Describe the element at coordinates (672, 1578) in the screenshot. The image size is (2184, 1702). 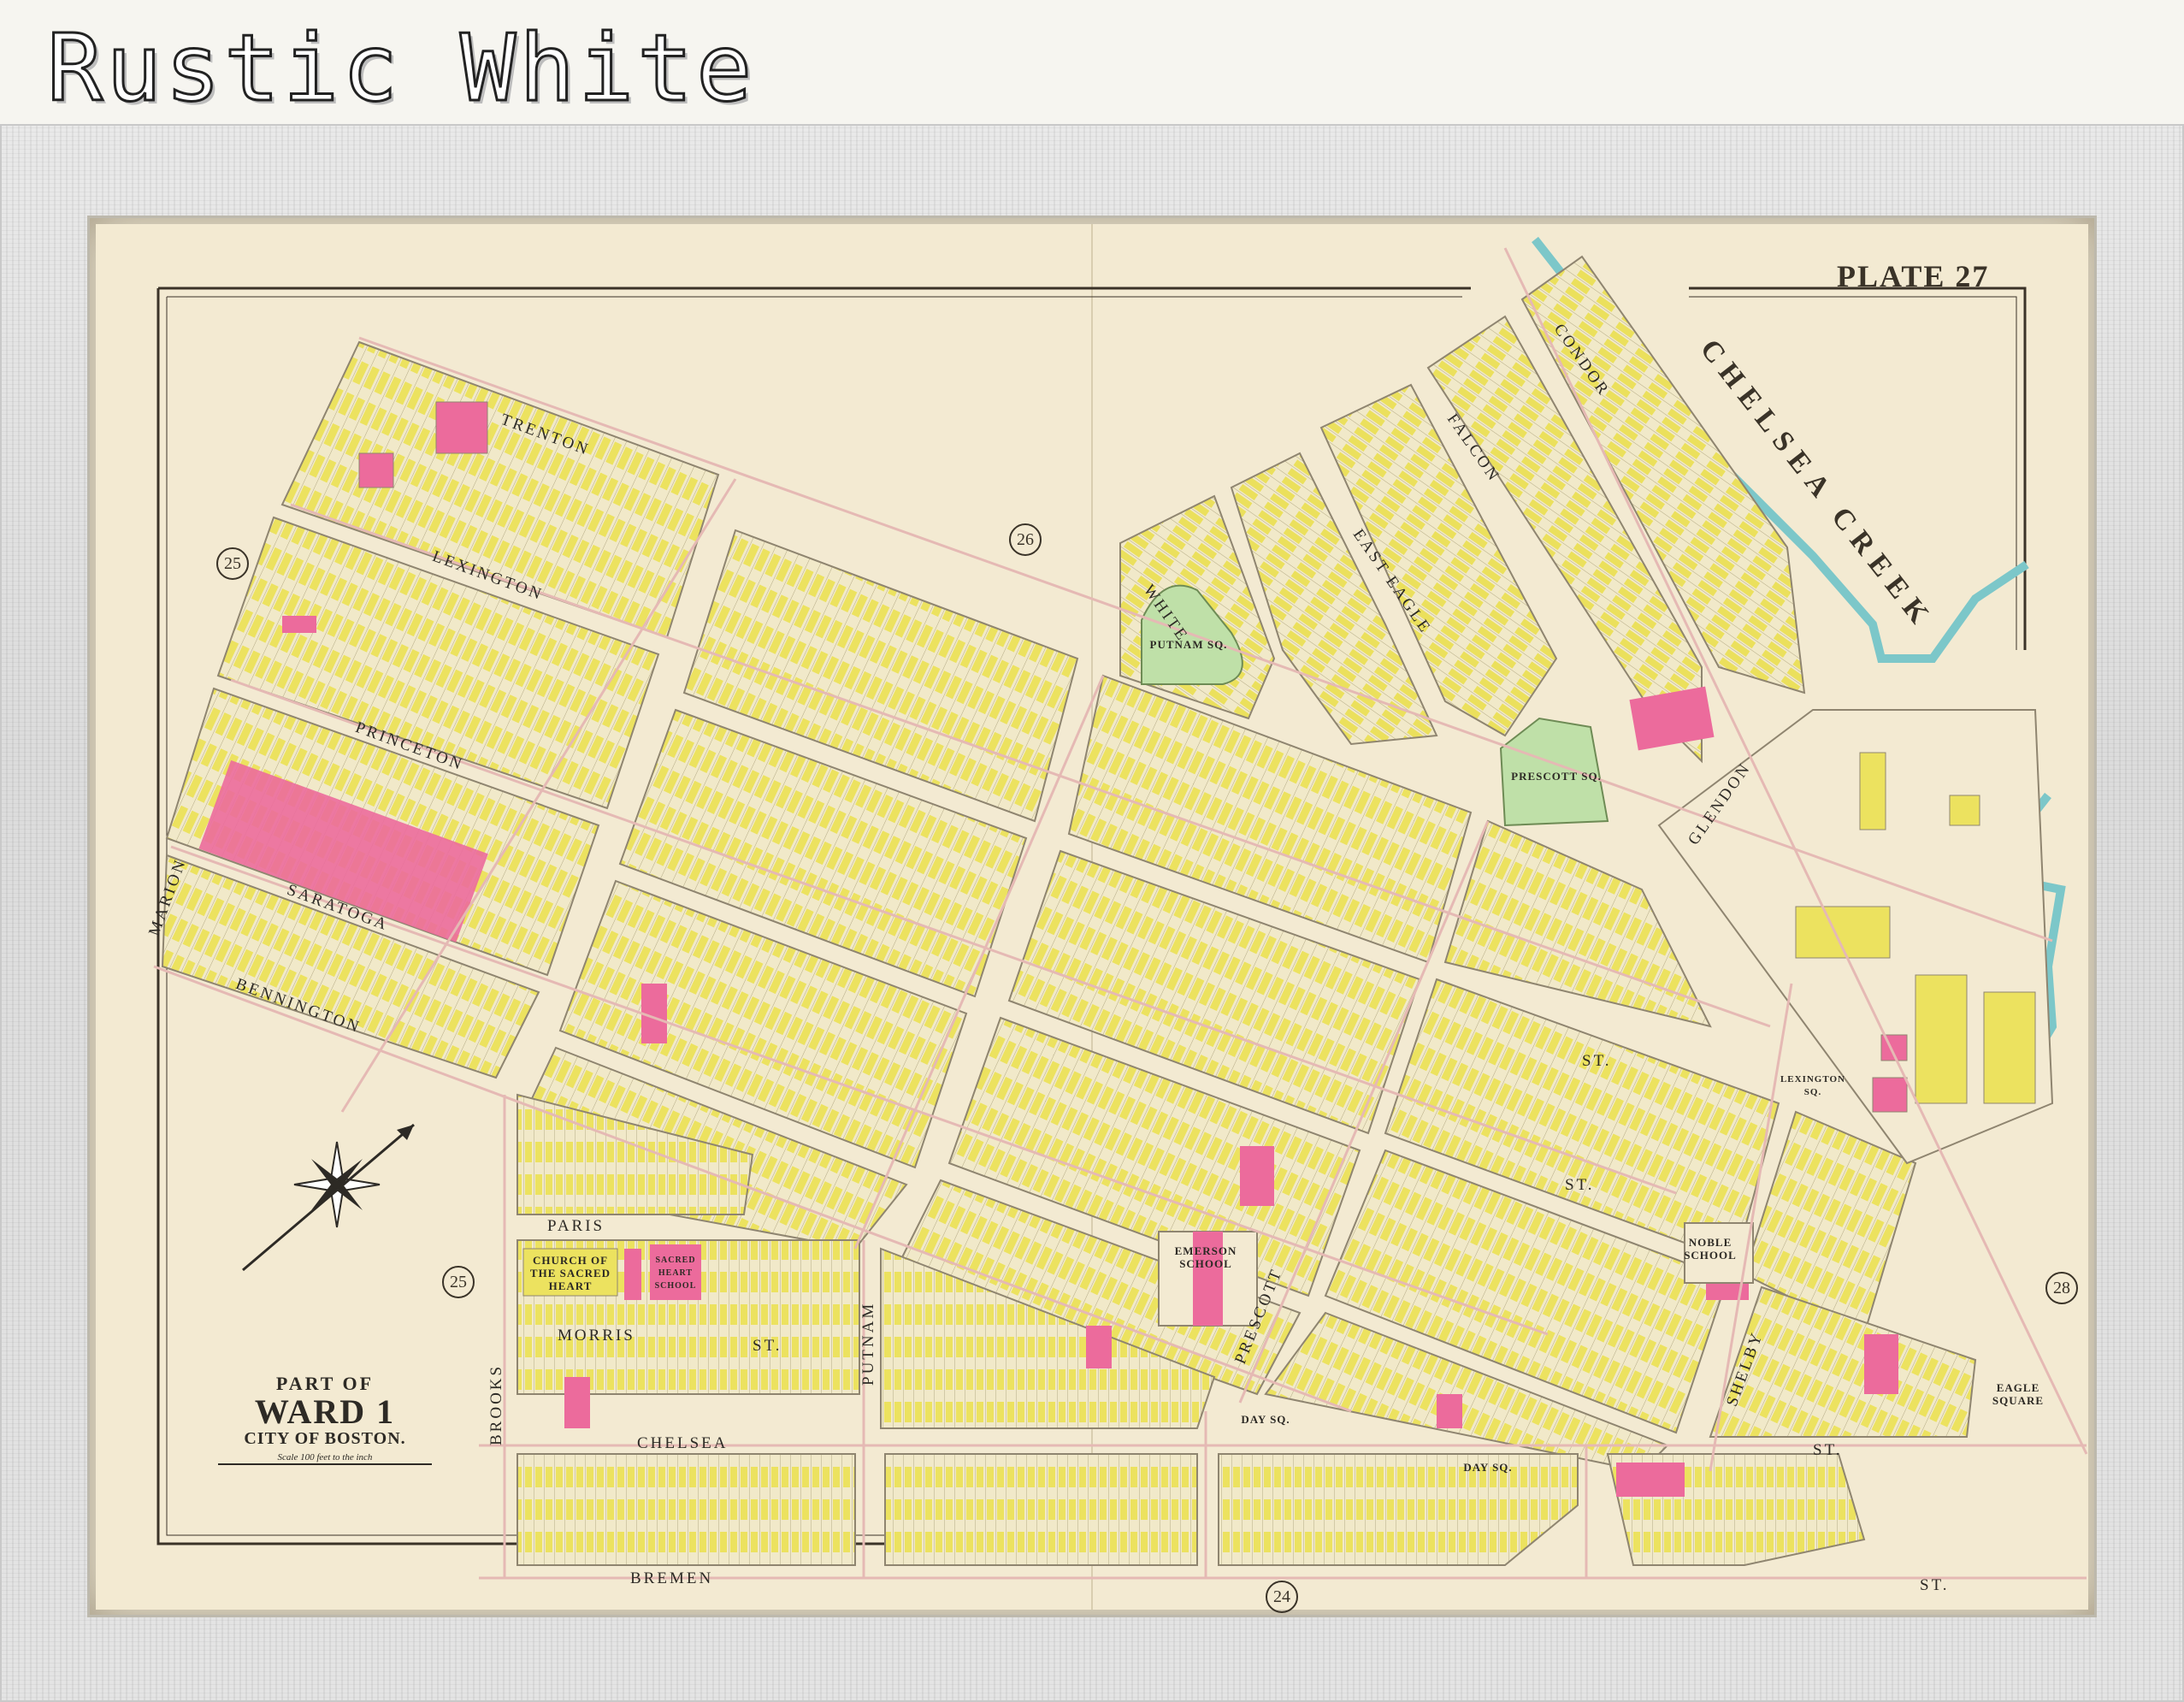
I see `street-label-bremen: BREMEN` at that location.